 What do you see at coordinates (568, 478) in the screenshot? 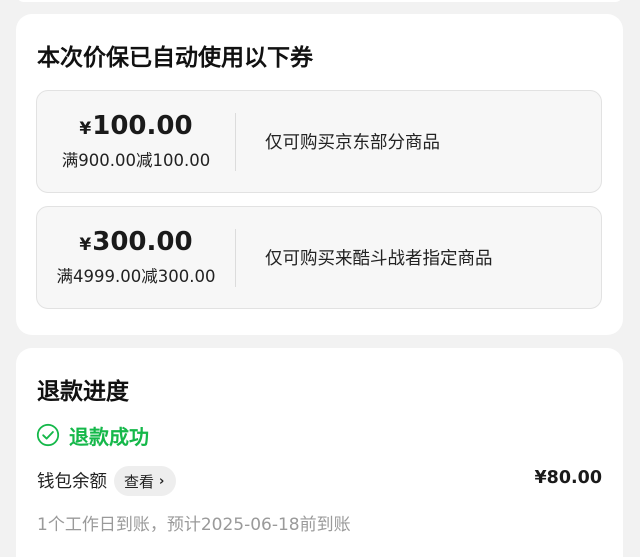
I see `refund-amount: ¥80.00` at bounding box center [568, 478].